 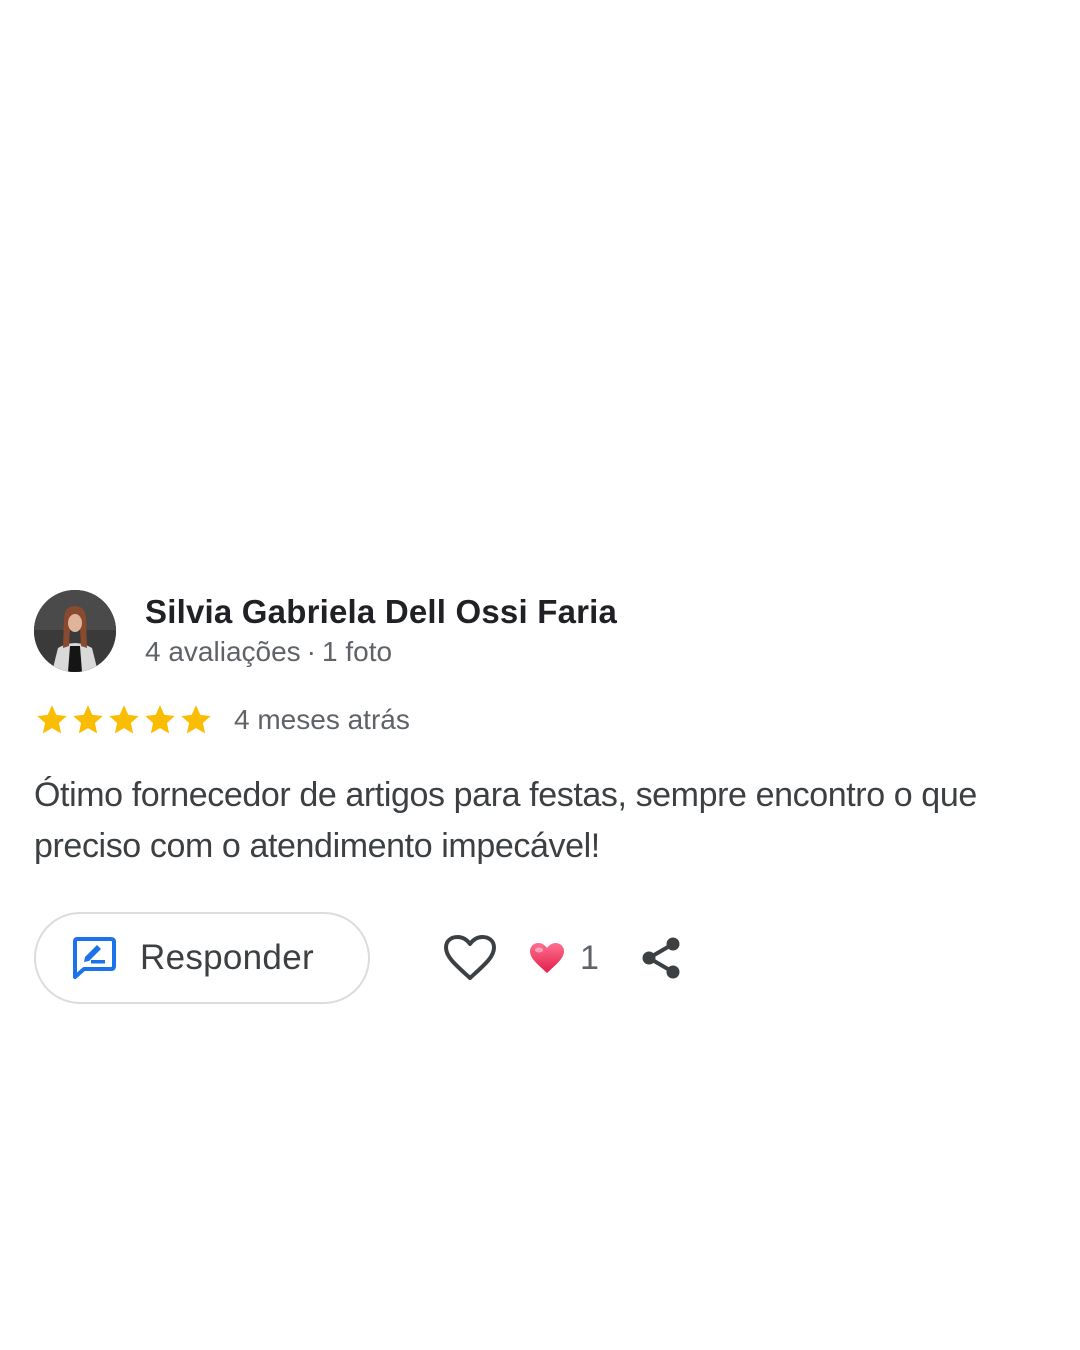 What do you see at coordinates (589, 957) in the screenshot?
I see `reaction-count: 1` at bounding box center [589, 957].